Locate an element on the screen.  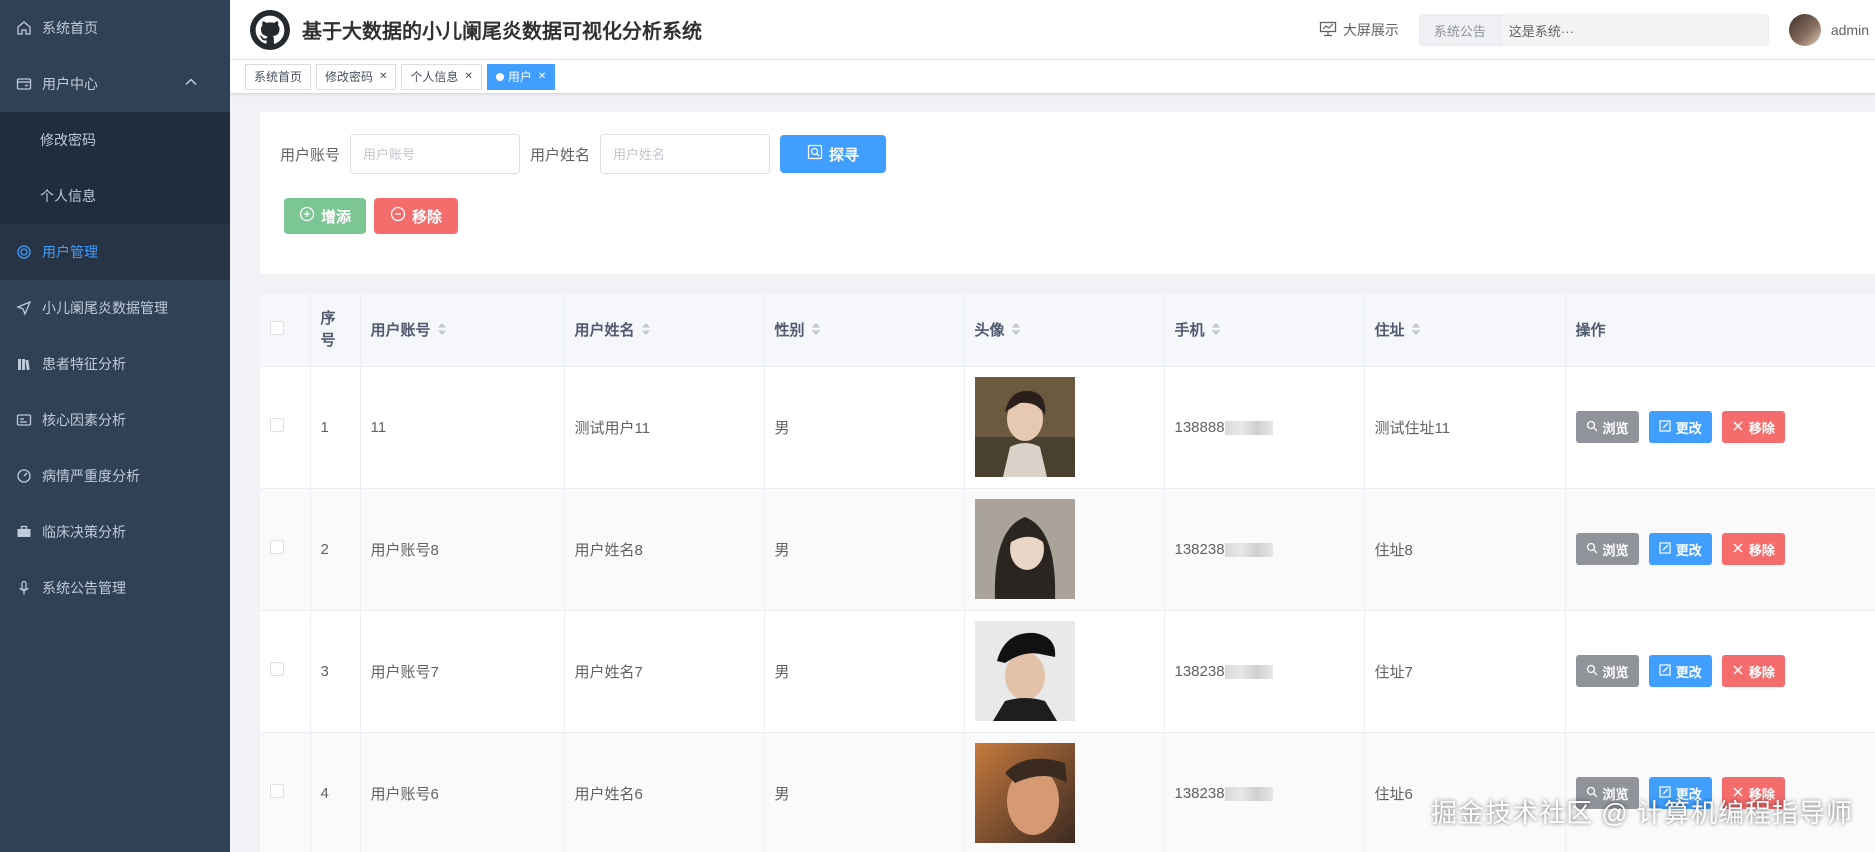
sidebar-item-severity: 病情严重度分析 is located at coordinates (115, 476).